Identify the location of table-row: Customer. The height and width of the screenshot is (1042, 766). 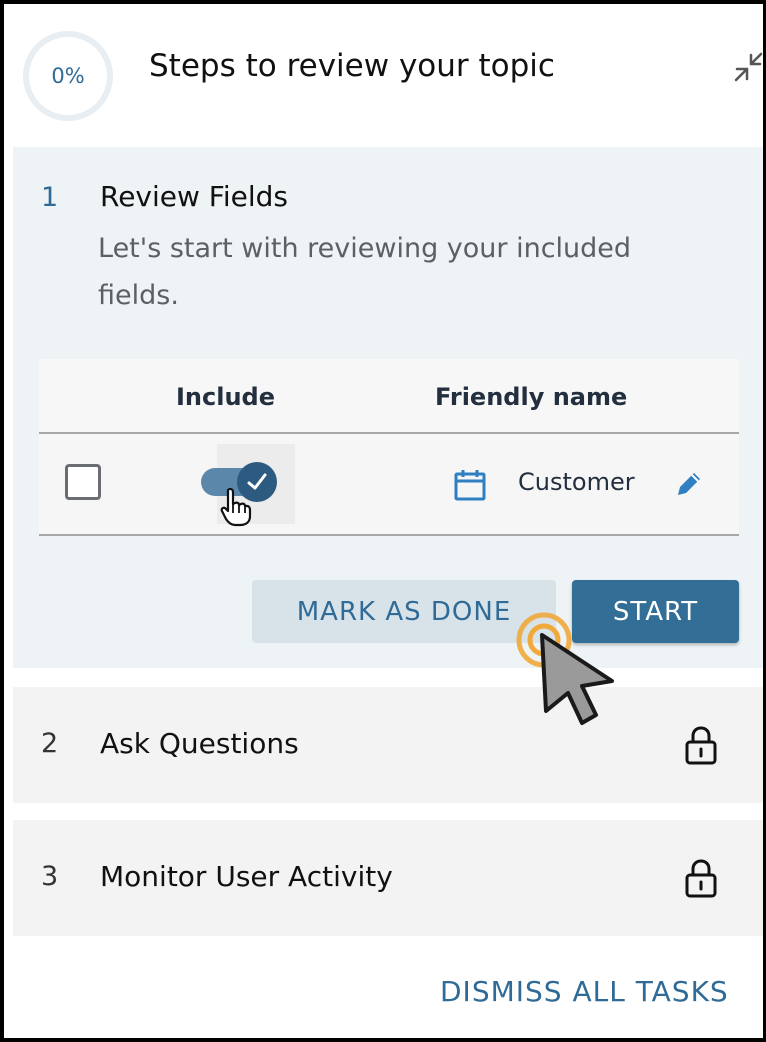
(389, 485).